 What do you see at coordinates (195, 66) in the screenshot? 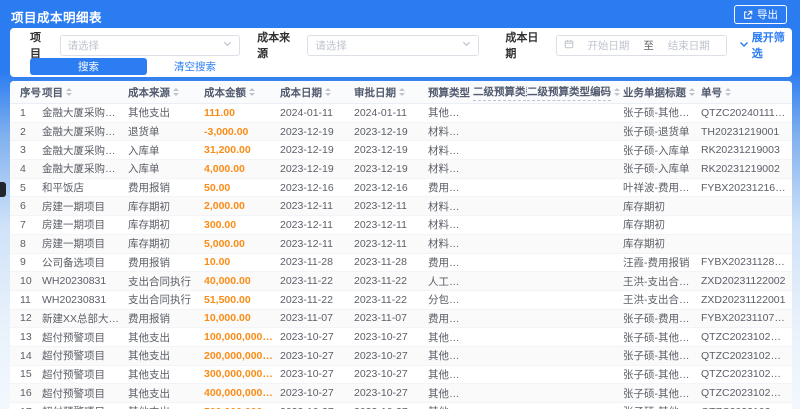
I see `clear-search-button: 清空搜索` at bounding box center [195, 66].